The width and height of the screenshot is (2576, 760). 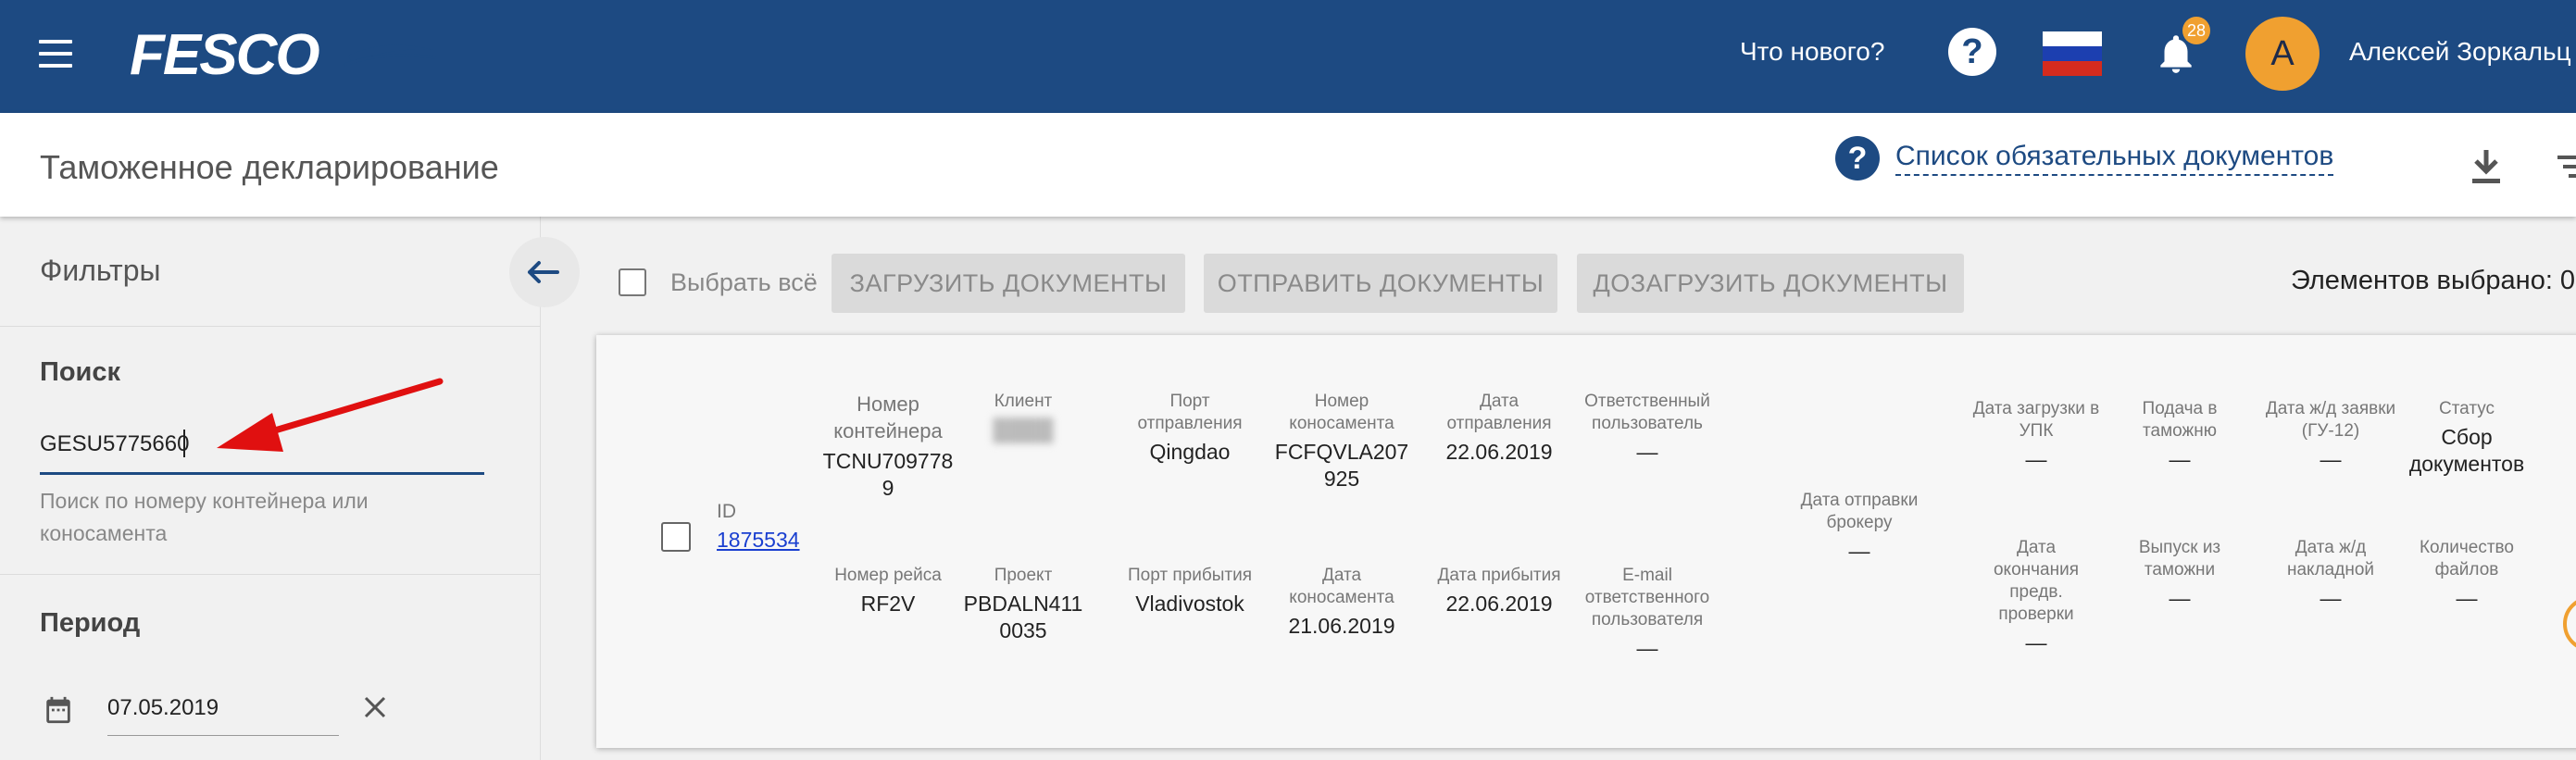 What do you see at coordinates (1008, 283) in the screenshot?
I see `upload-documents-button: ЗАГРУЗИТЬ ДОКУМЕНТЫ` at bounding box center [1008, 283].